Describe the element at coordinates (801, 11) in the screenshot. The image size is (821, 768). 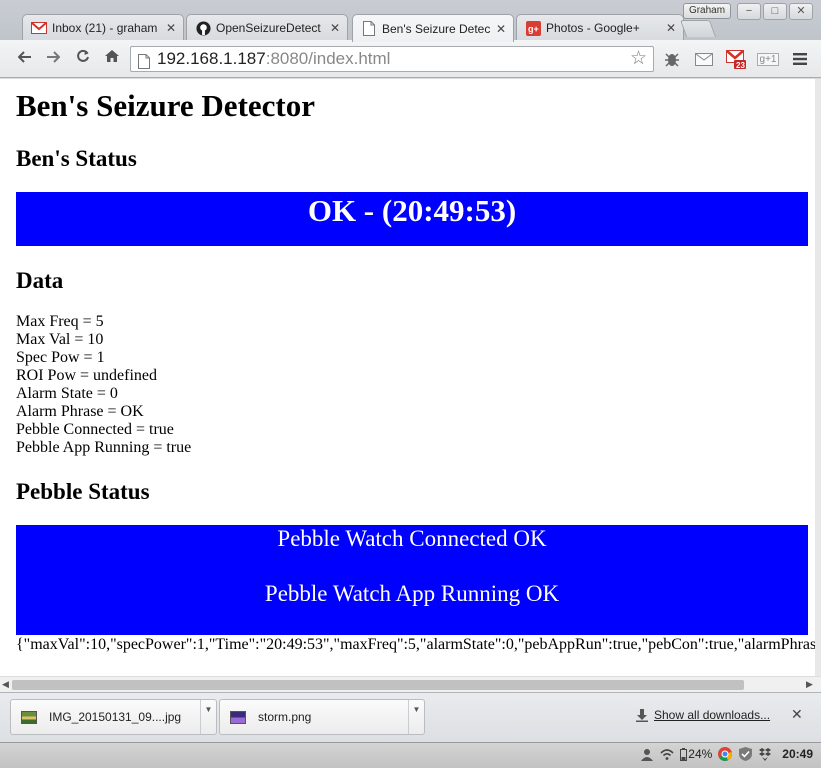
I see `window-close-button: ✕` at that location.